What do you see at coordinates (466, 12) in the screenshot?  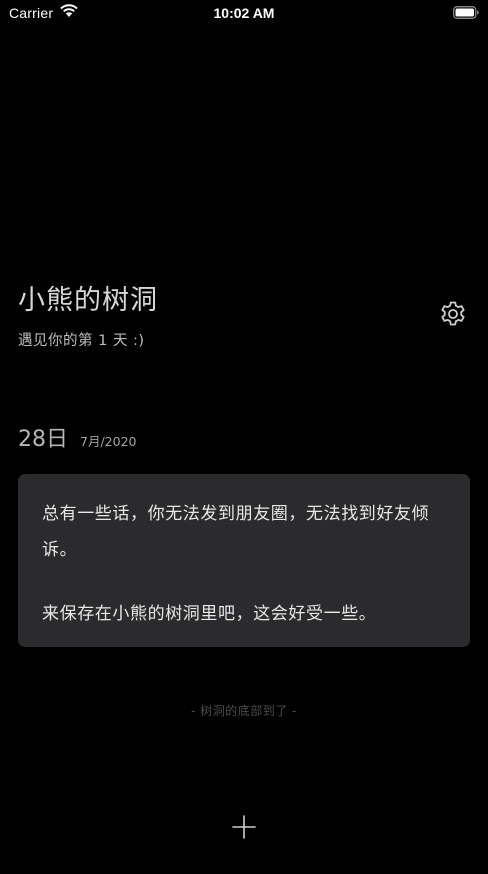 I see `battery-icon` at bounding box center [466, 12].